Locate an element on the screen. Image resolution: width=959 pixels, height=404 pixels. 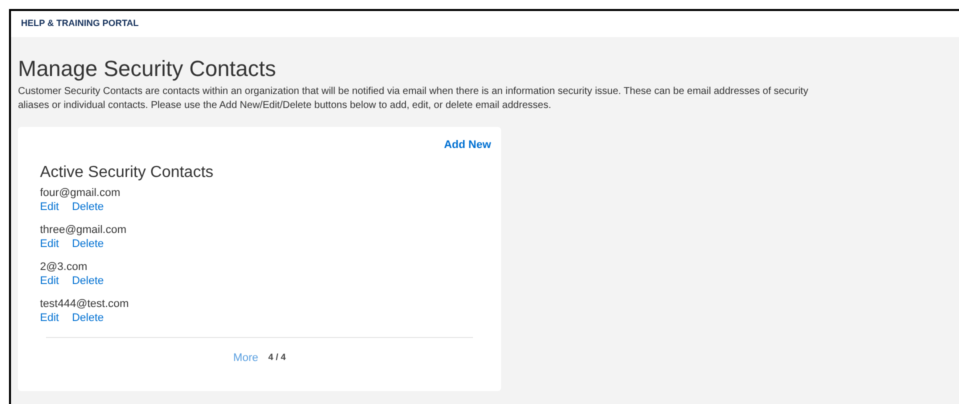
contact-email: 2@3.com is located at coordinates (64, 267).